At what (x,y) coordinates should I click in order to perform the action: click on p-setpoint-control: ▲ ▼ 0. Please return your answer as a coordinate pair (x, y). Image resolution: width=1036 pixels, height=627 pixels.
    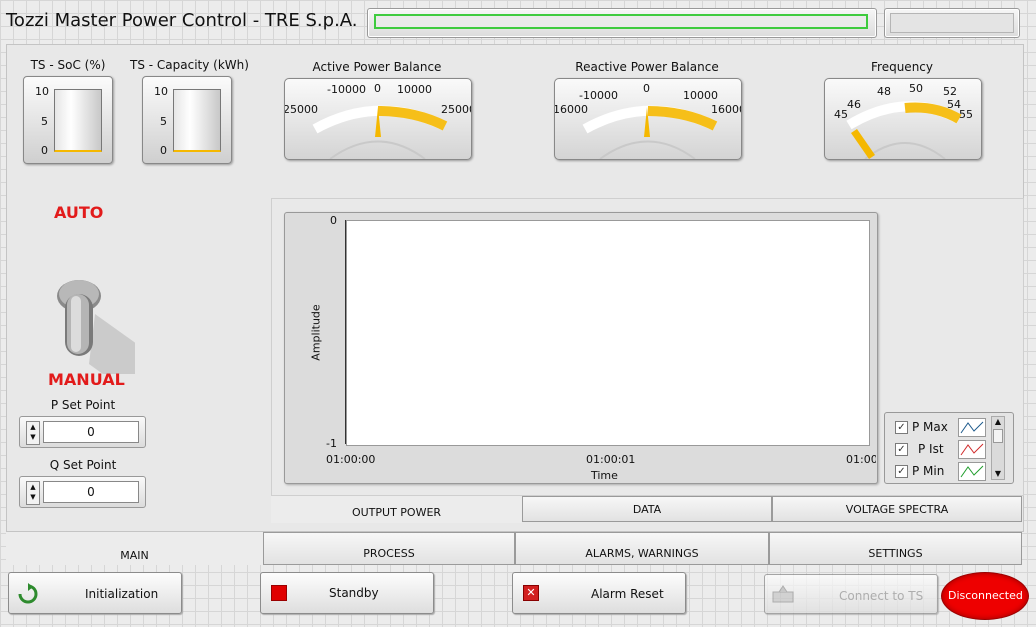
    Looking at the image, I should click on (82, 432).